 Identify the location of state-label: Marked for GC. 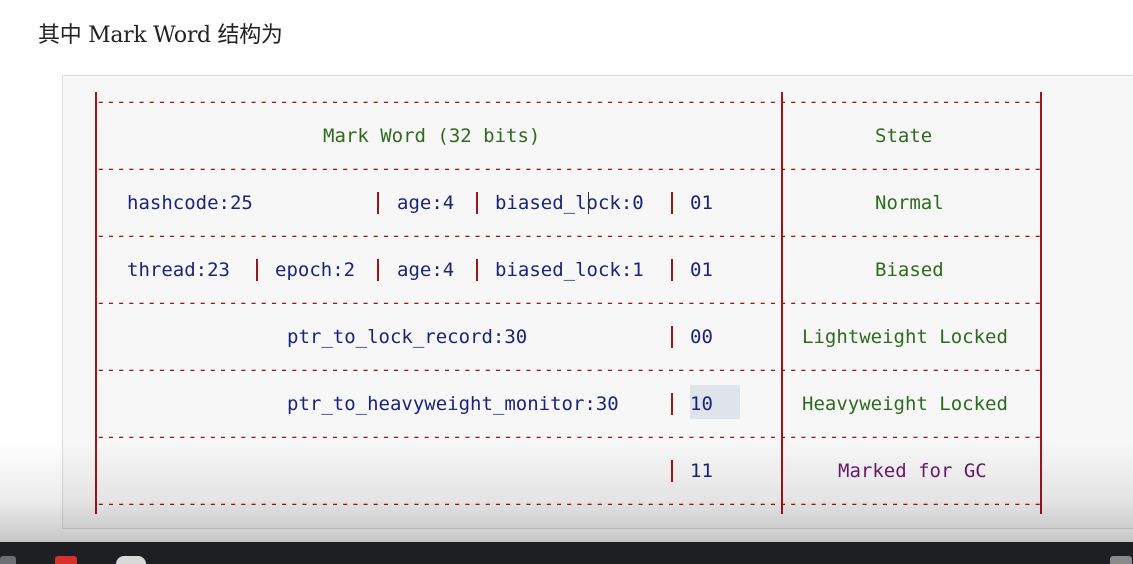
(912, 471).